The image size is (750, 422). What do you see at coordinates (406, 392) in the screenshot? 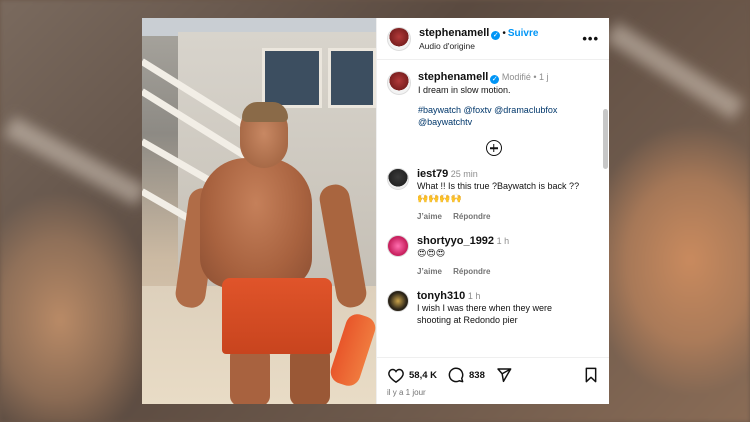
I see `post-timestamp: il y a 1 jour` at bounding box center [406, 392].